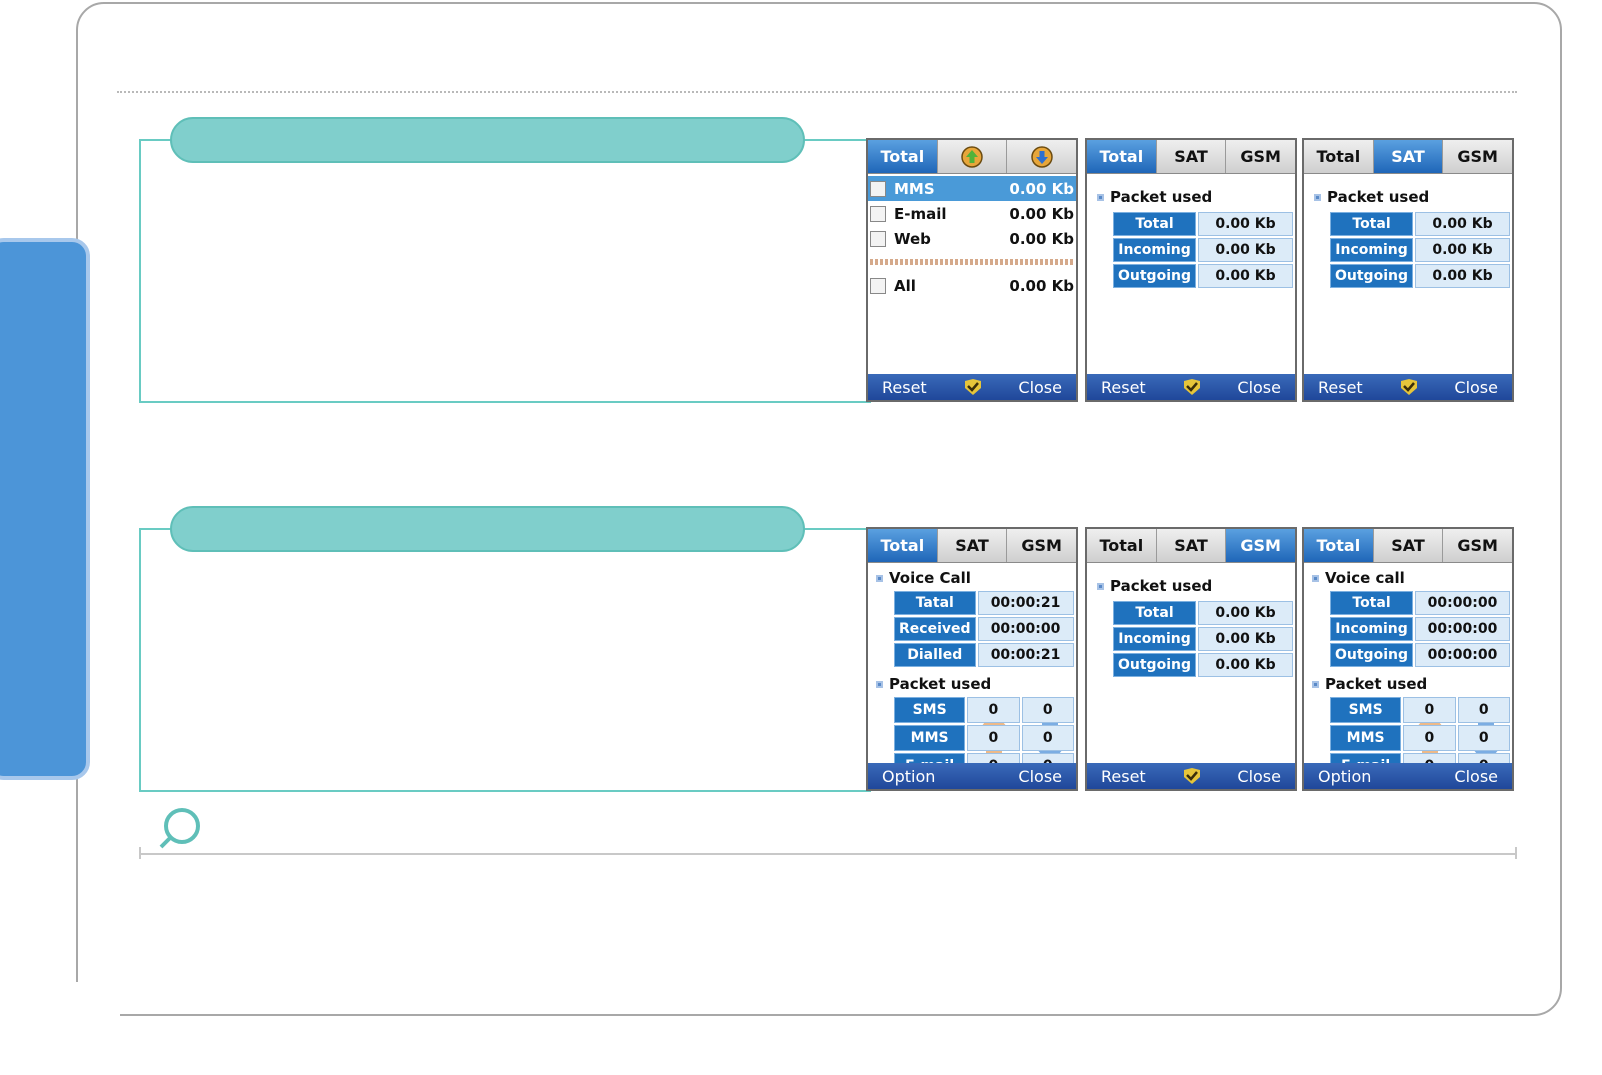  Describe the element at coordinates (1420, 655) in the screenshot. I see `table-row: Outgoing 00:00:00` at that location.